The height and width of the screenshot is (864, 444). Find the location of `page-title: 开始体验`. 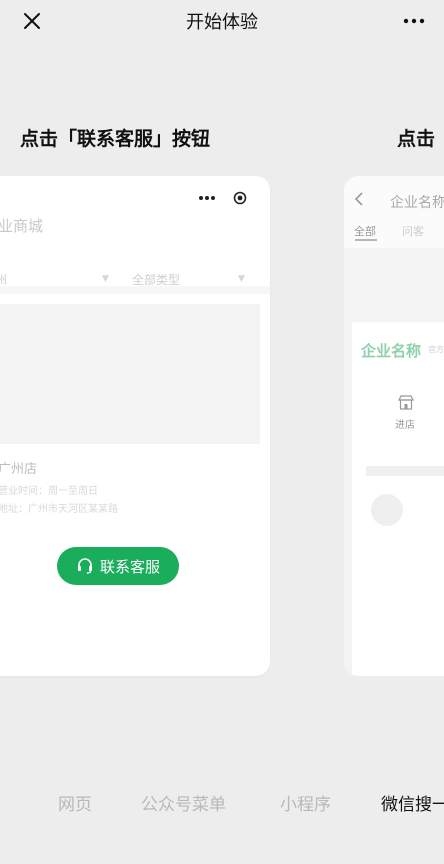

page-title: 开始体验 is located at coordinates (222, 22).